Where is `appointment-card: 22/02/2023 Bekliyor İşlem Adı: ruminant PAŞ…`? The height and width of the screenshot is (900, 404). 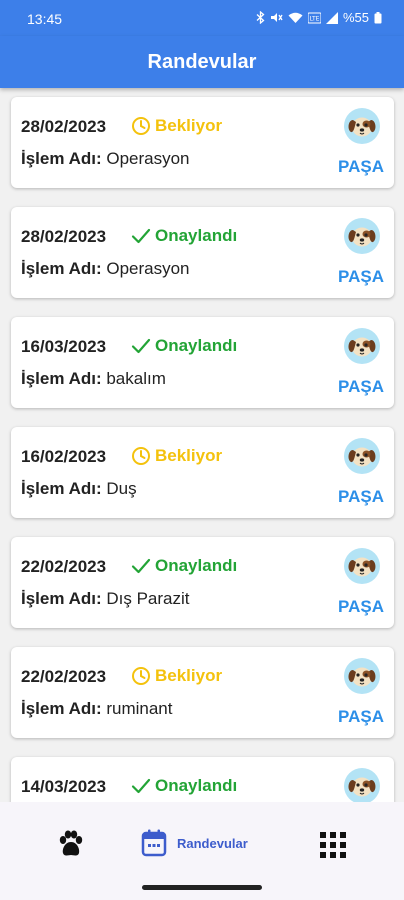 appointment-card: 22/02/2023 Bekliyor İşlem Adı: ruminant PAŞ… is located at coordinates (202, 692).